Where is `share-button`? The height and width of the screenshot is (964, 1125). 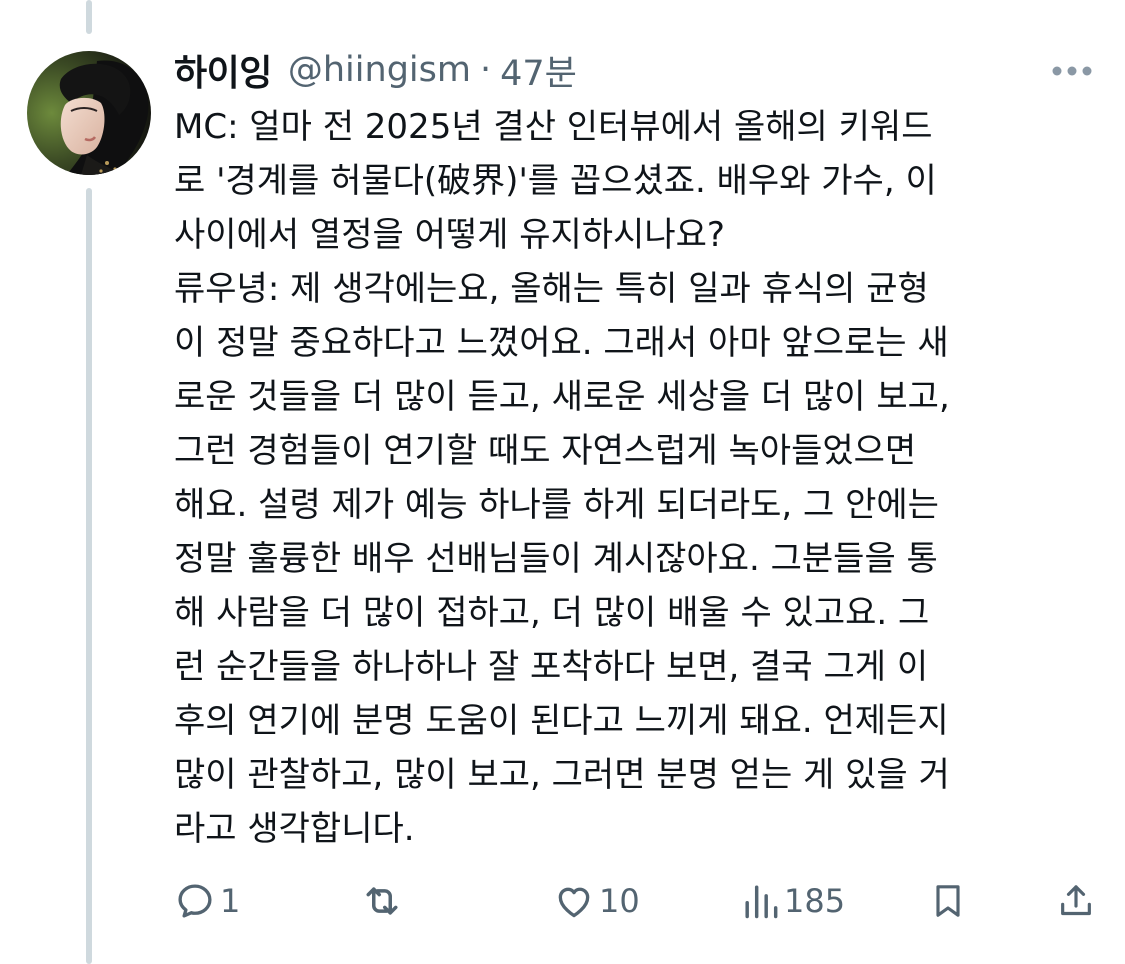
share-button is located at coordinates (1076, 901).